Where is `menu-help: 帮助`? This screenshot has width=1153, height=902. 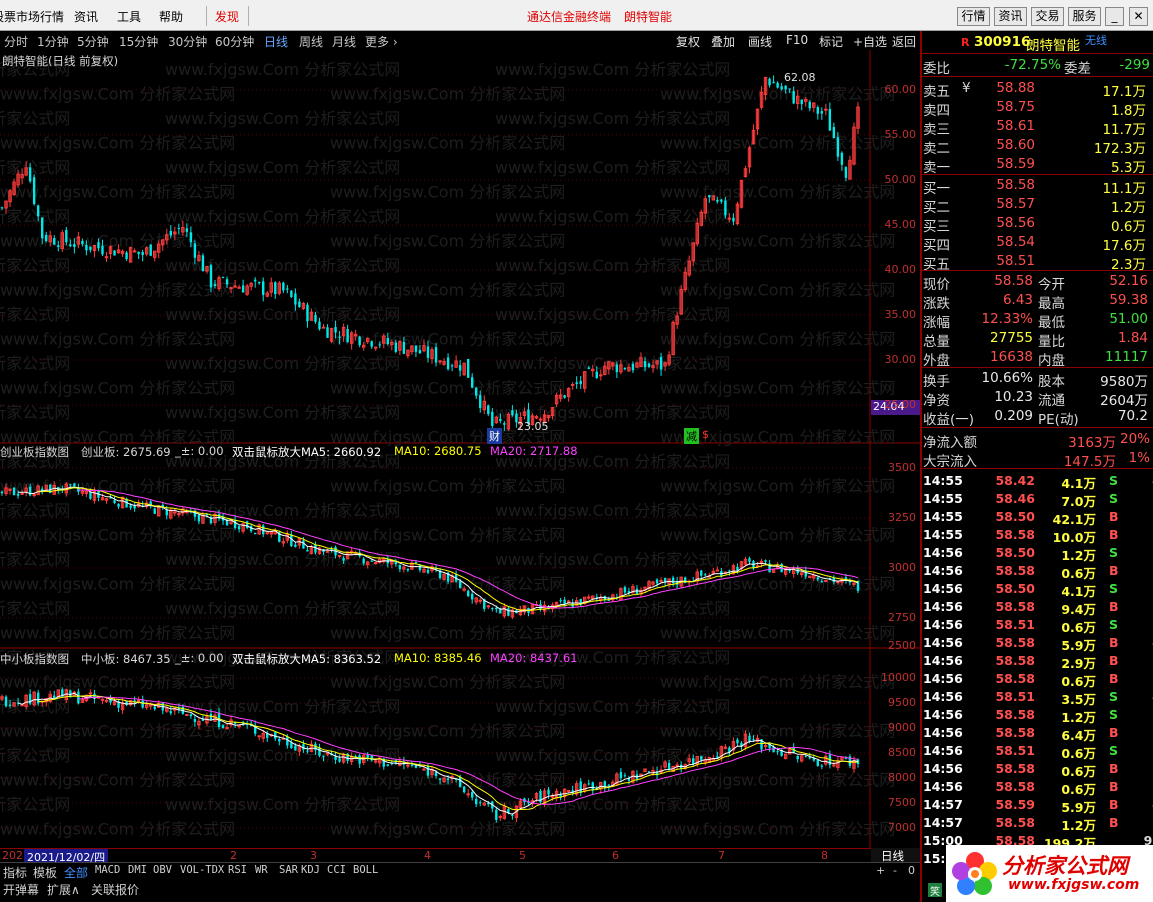 menu-help: 帮助 is located at coordinates (171, 16).